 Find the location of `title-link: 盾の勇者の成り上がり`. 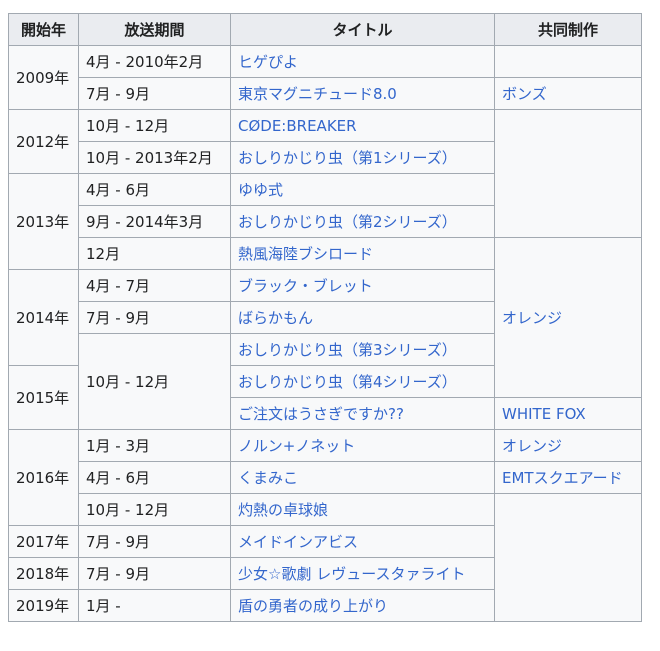

title-link: 盾の勇者の成り上がり is located at coordinates (313, 606).